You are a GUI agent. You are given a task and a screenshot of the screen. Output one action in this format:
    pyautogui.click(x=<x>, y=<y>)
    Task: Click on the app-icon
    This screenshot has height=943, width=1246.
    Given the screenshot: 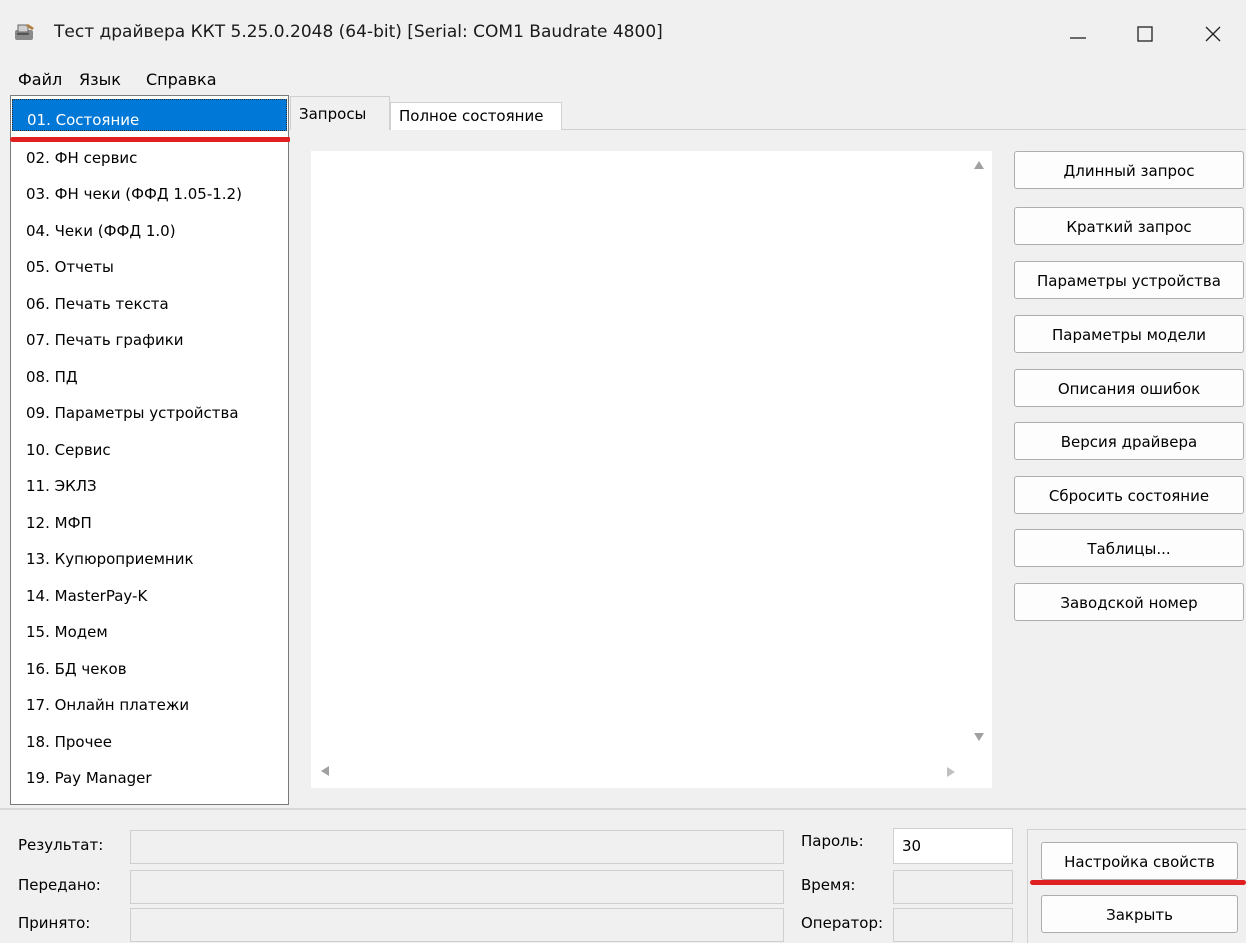 What is the action you would take?
    pyautogui.click(x=24, y=32)
    